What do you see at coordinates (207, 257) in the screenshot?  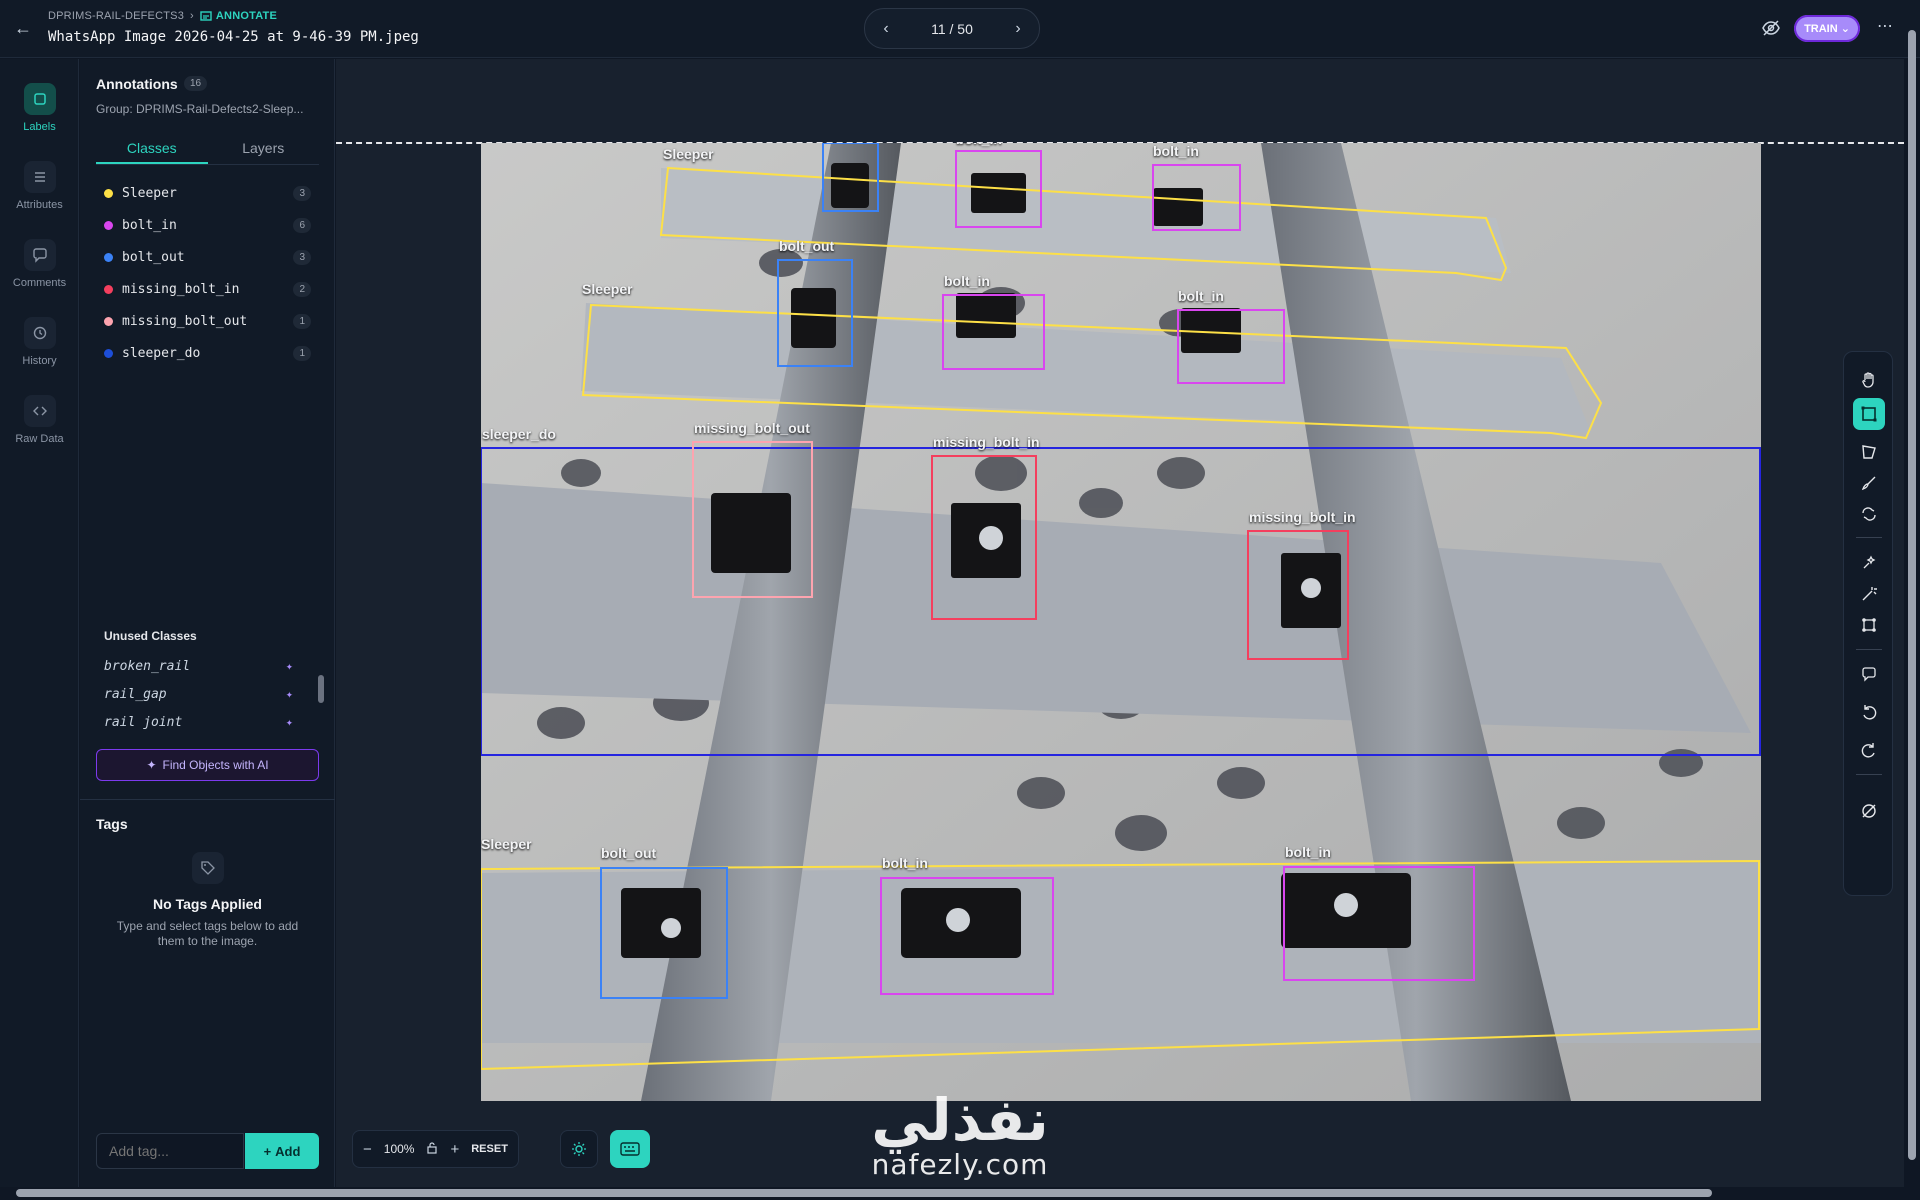 I see `class-item-bolt-out: bolt_out 3` at bounding box center [207, 257].